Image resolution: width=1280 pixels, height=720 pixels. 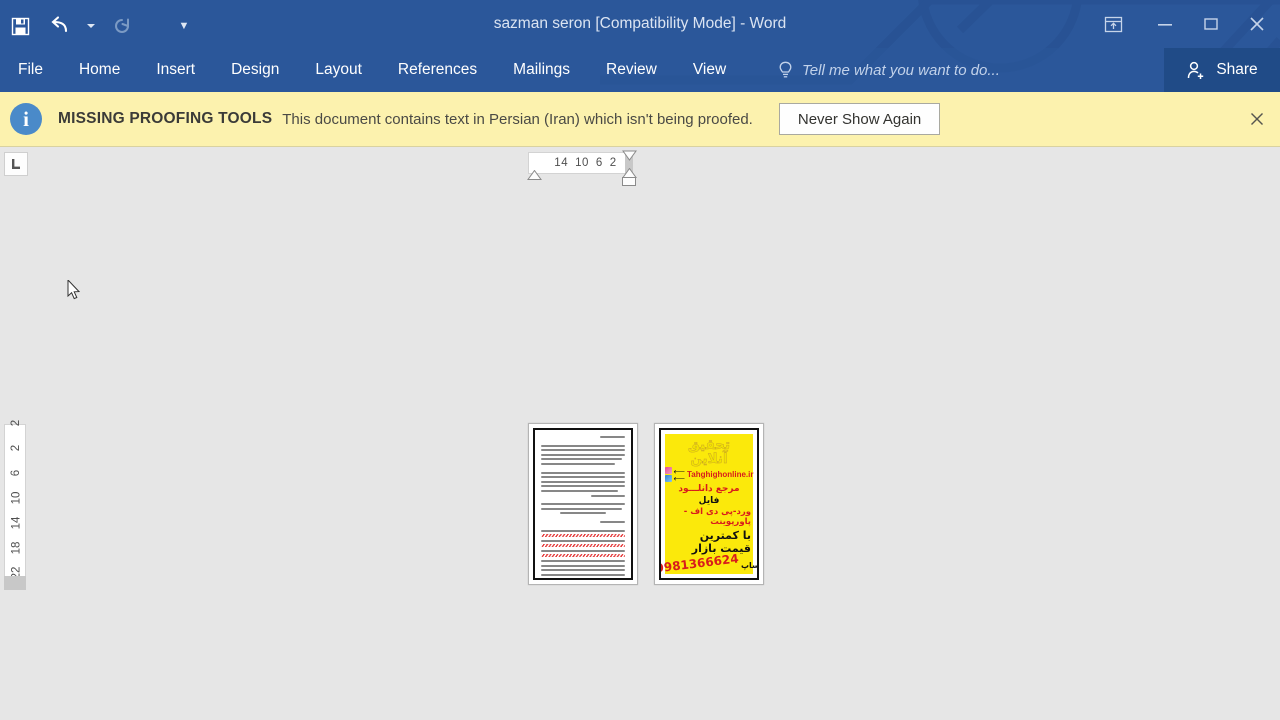 I want to click on vruler-tick-18: 18, so click(x=15, y=548).